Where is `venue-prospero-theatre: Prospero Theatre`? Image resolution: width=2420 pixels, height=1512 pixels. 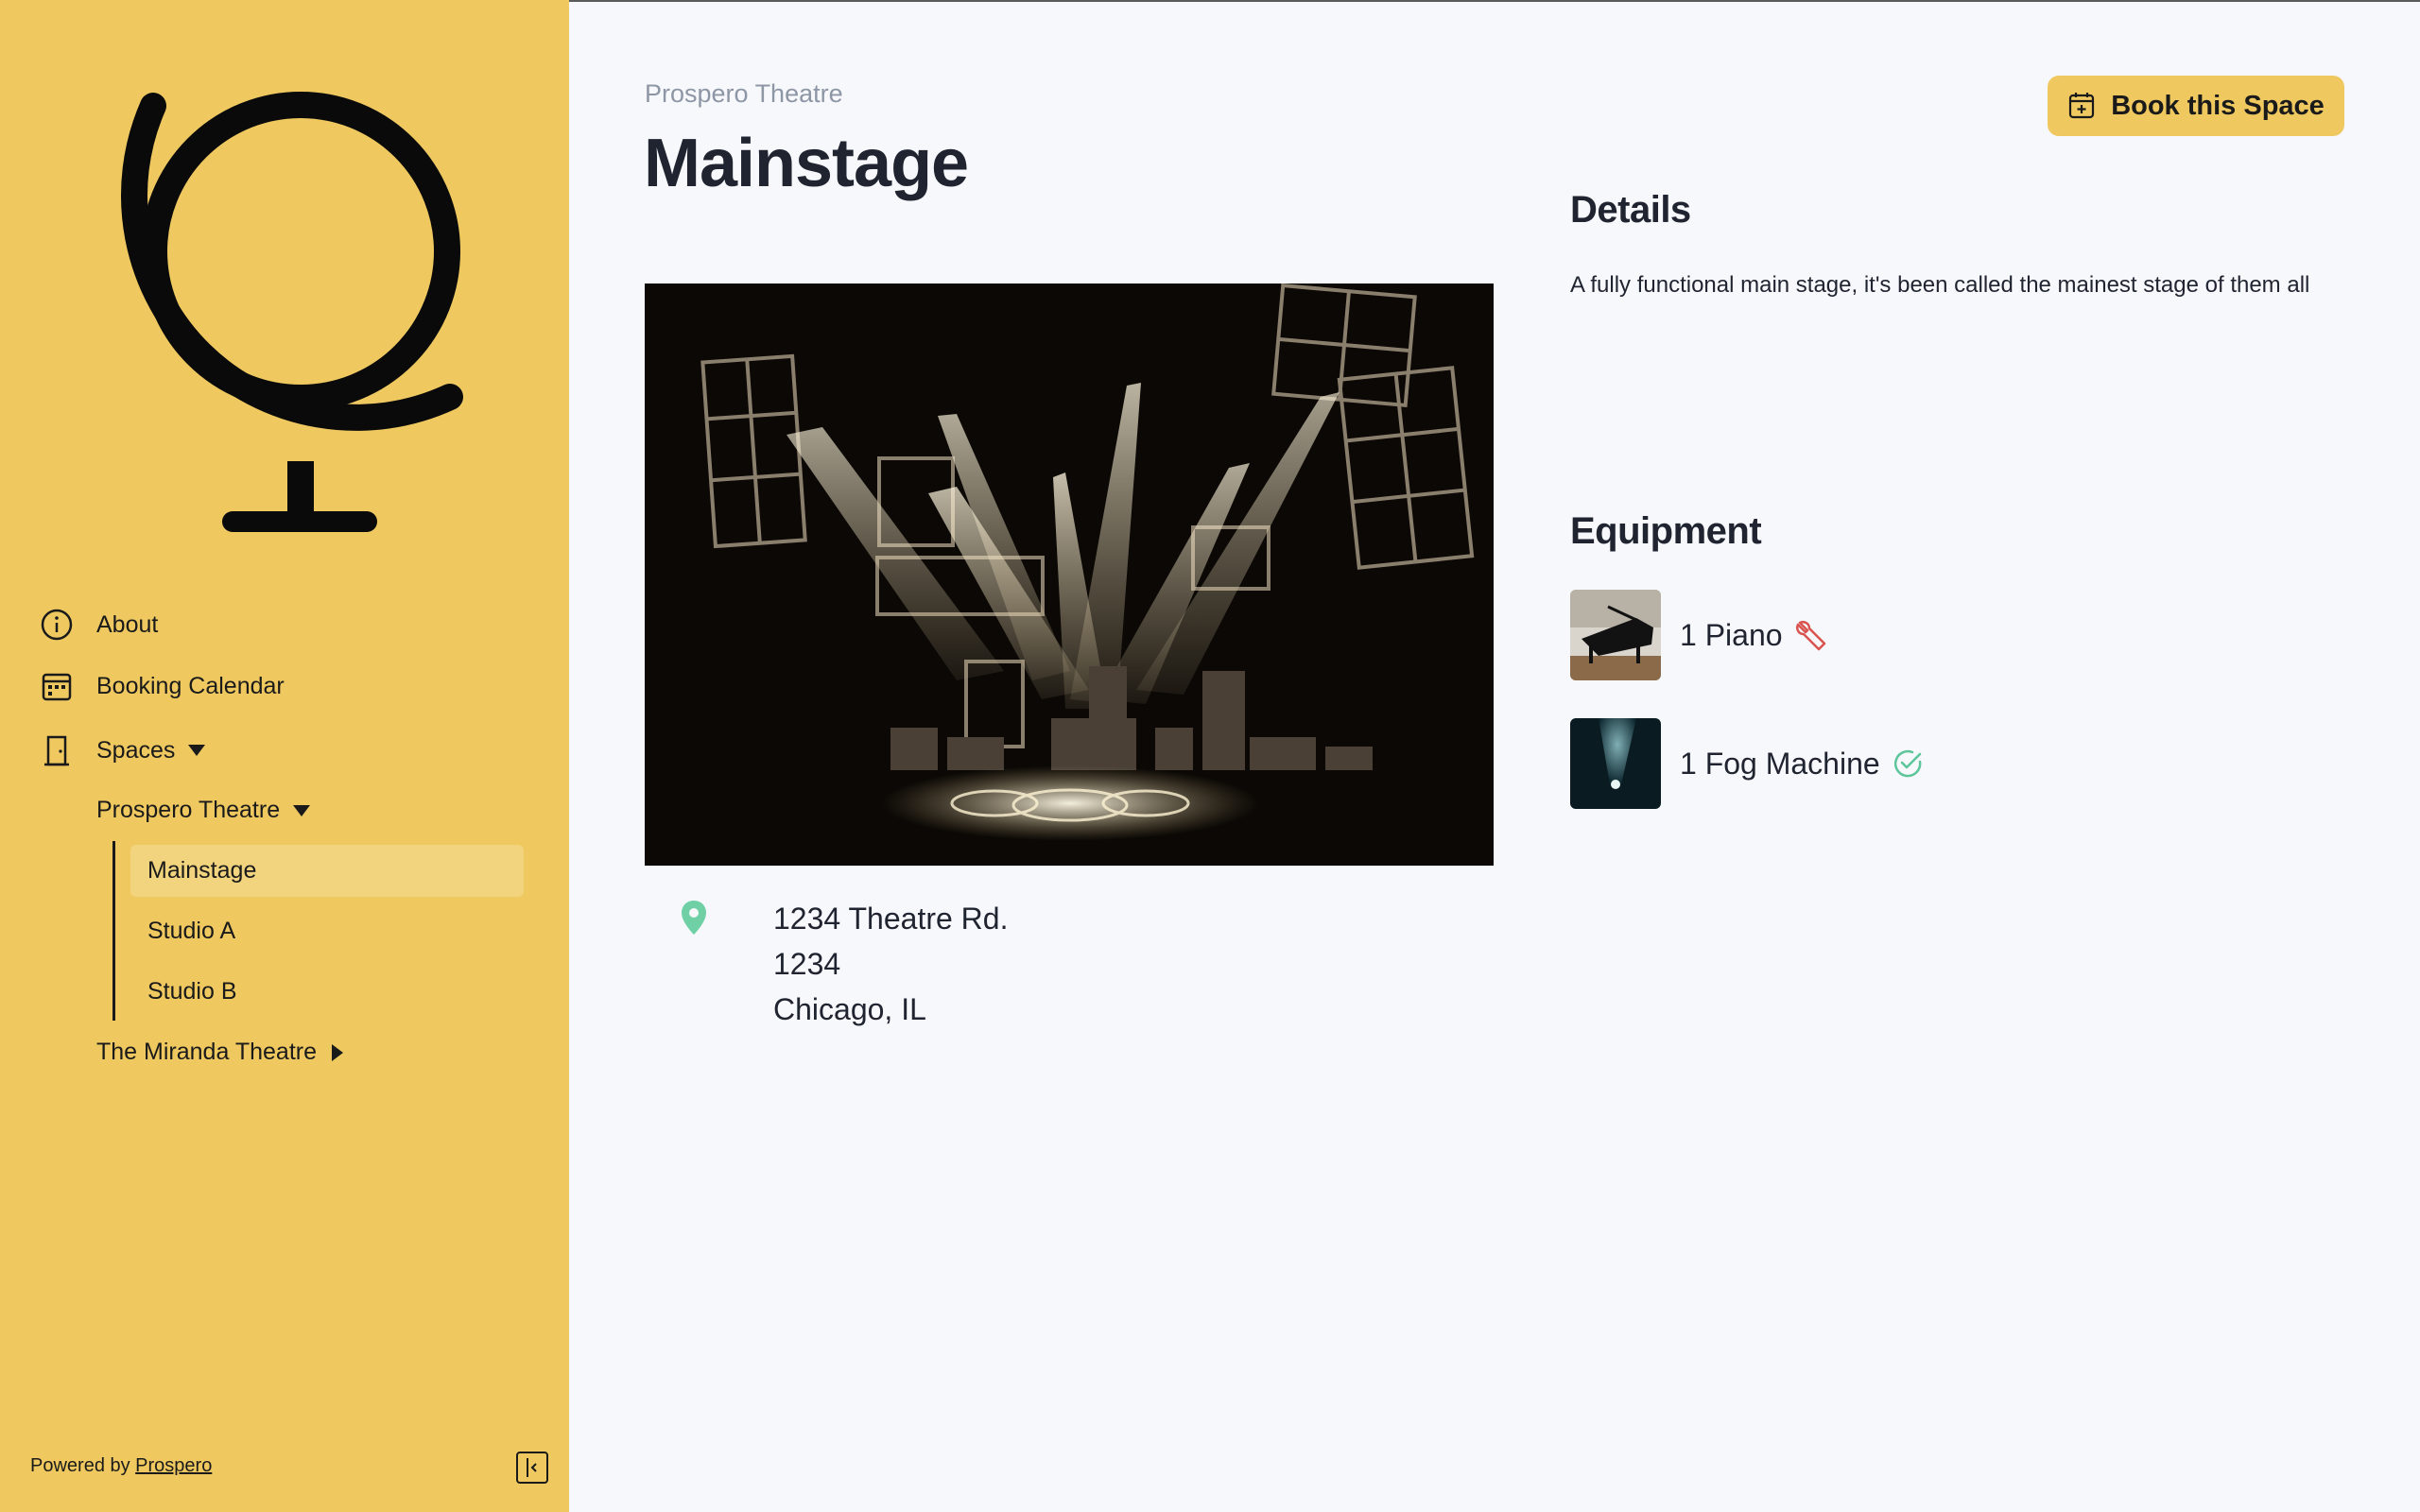 venue-prospero-theatre: Prospero Theatre is located at coordinates (203, 810).